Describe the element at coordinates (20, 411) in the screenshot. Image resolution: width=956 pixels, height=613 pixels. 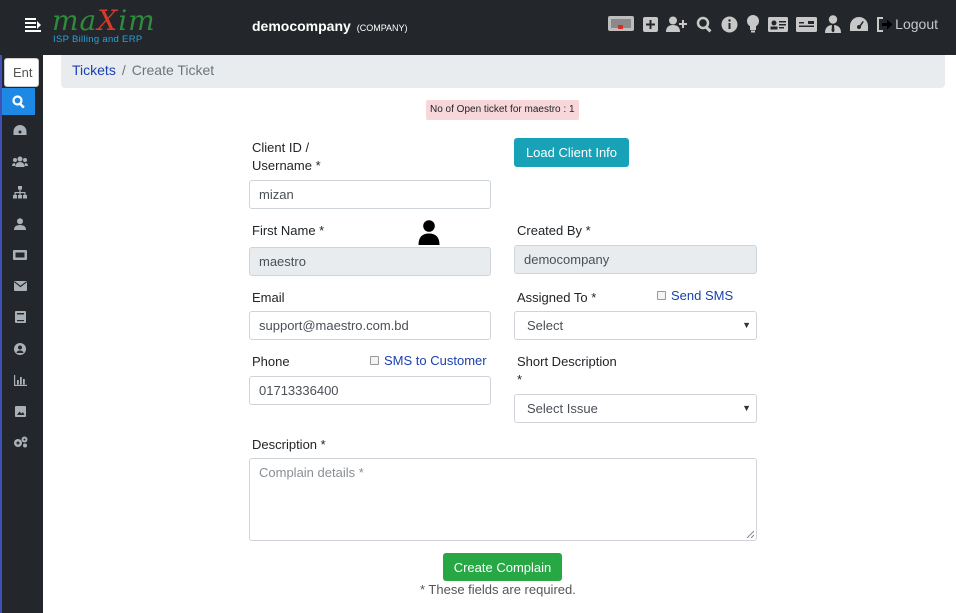
I see `sidebar-item-image-icon` at that location.